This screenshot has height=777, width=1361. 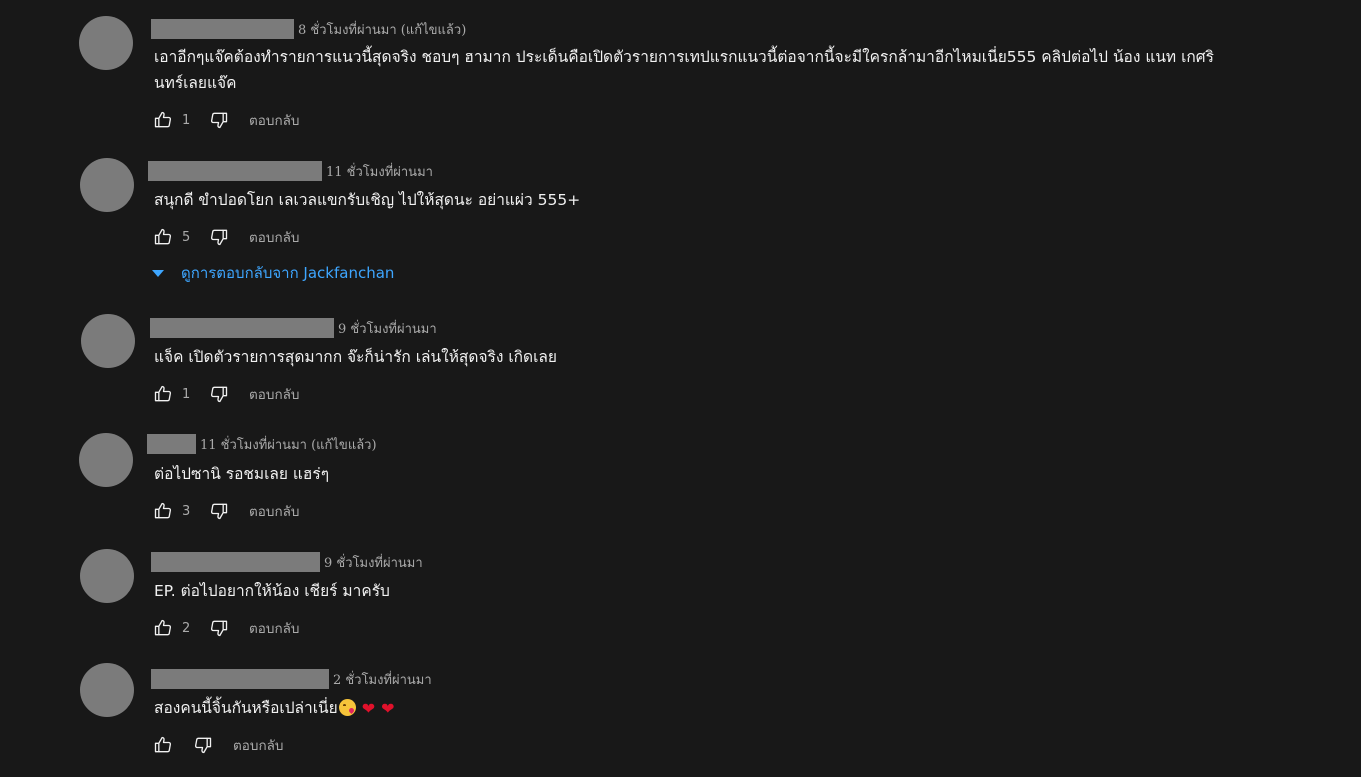 I want to click on comment-timestamp: 11 ชั่วโมงที่ผ่านมา (แก้ไขแล้ว), so click(x=288, y=444).